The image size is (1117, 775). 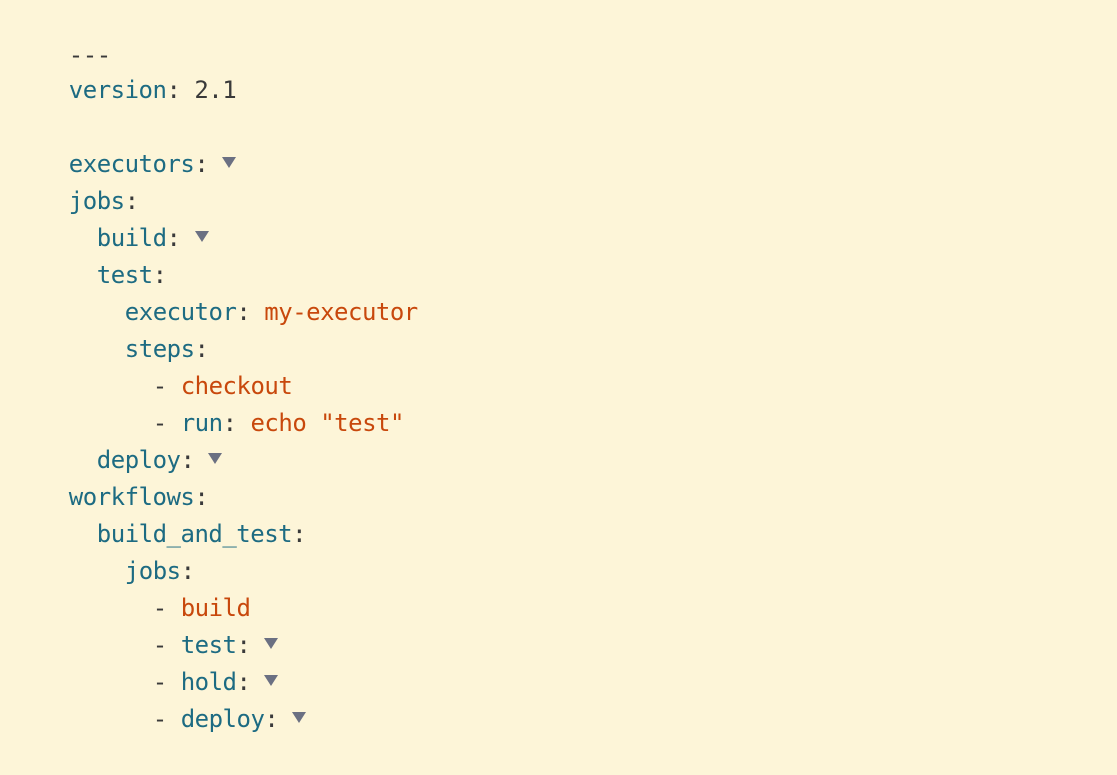 I want to click on run-value: echo "test", so click(x=327, y=423).